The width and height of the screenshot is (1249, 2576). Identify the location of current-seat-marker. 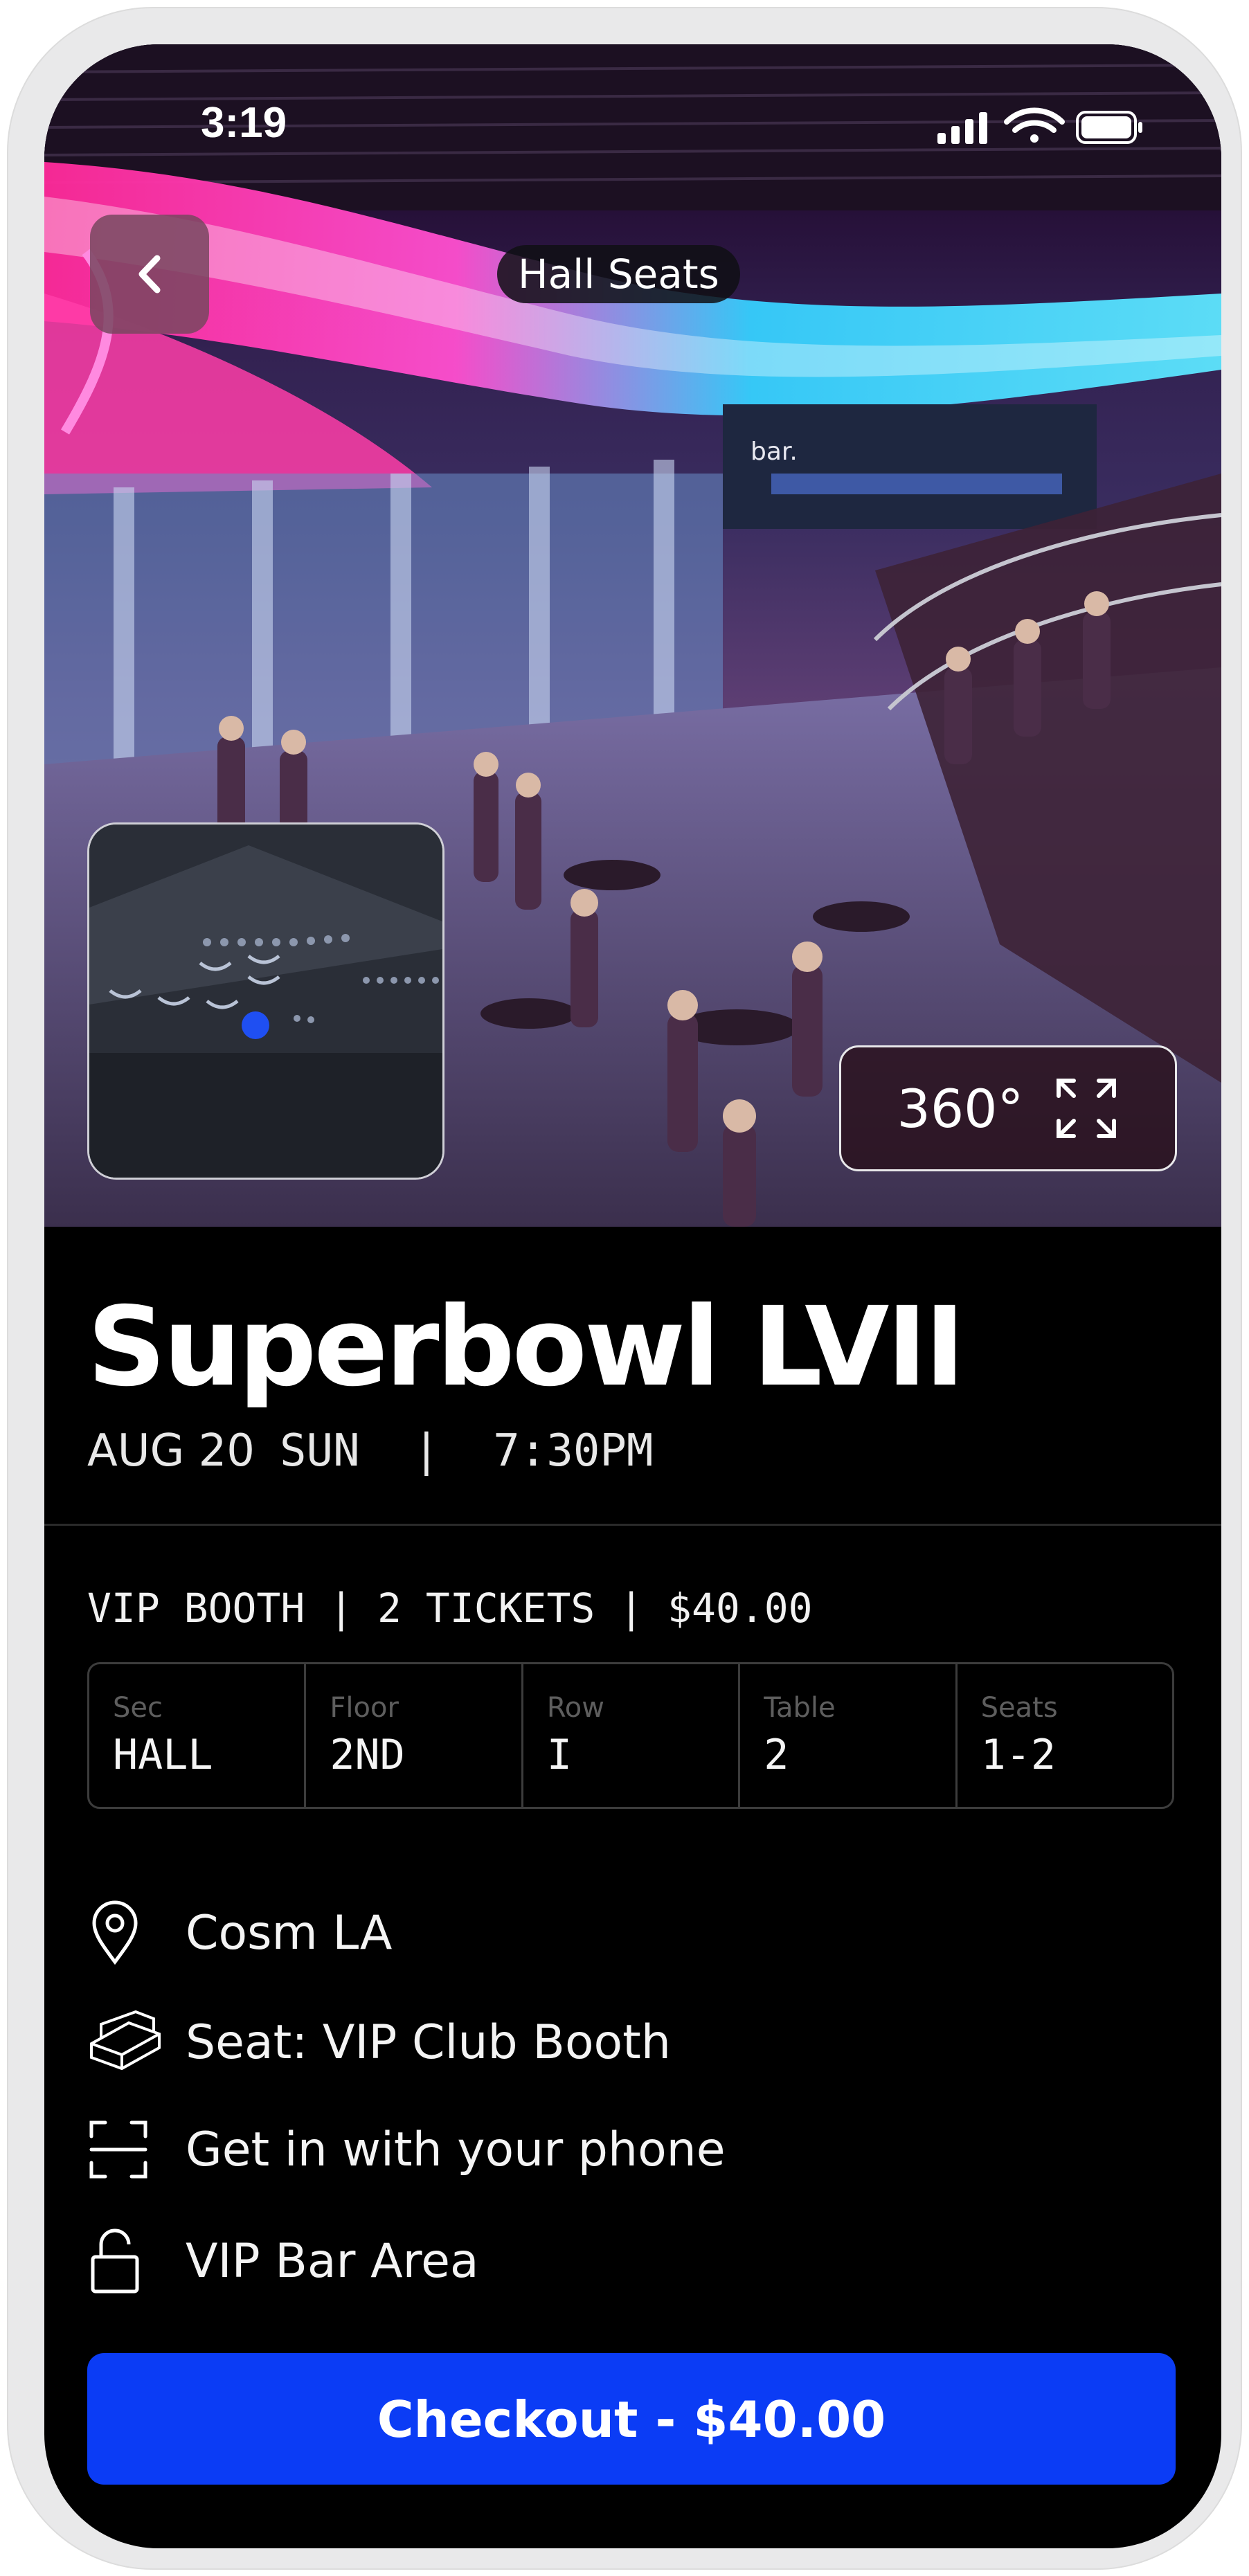
(255, 1025).